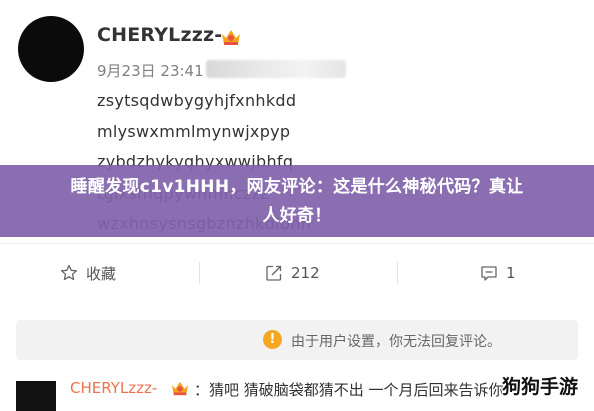 This screenshot has width=594, height=411. What do you see at coordinates (297, 216) in the screenshot?
I see `headline-line-2: 人好奇！` at bounding box center [297, 216].